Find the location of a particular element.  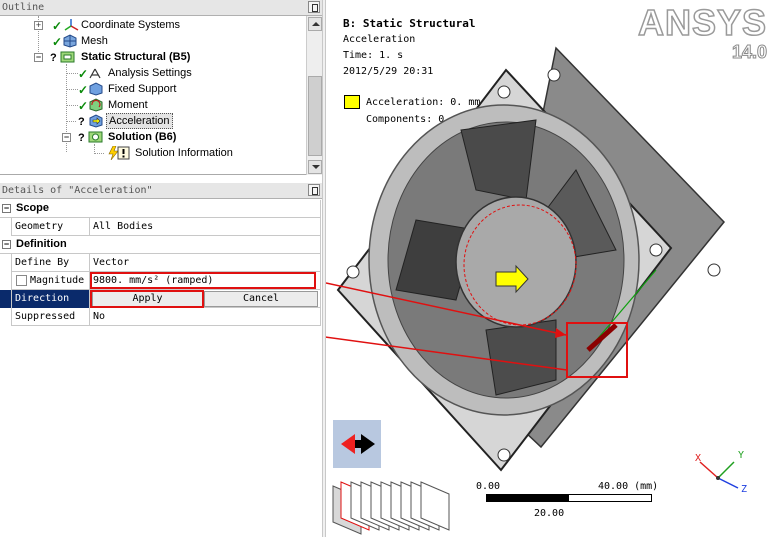

mesh-icon is located at coordinates (70, 41).